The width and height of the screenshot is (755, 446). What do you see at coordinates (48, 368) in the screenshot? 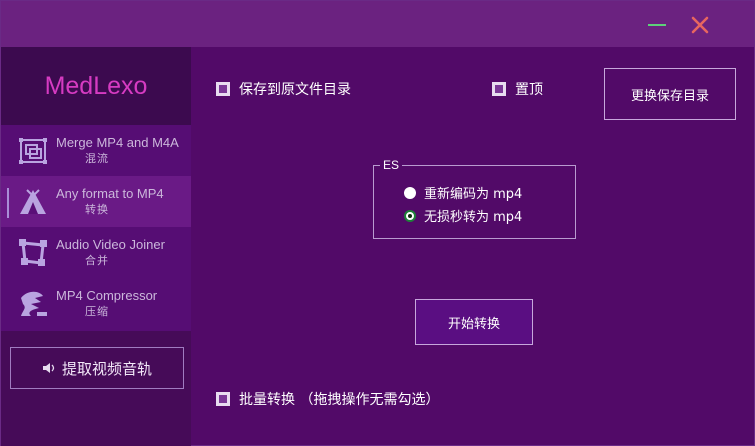
I see `speaker-icon` at bounding box center [48, 368].